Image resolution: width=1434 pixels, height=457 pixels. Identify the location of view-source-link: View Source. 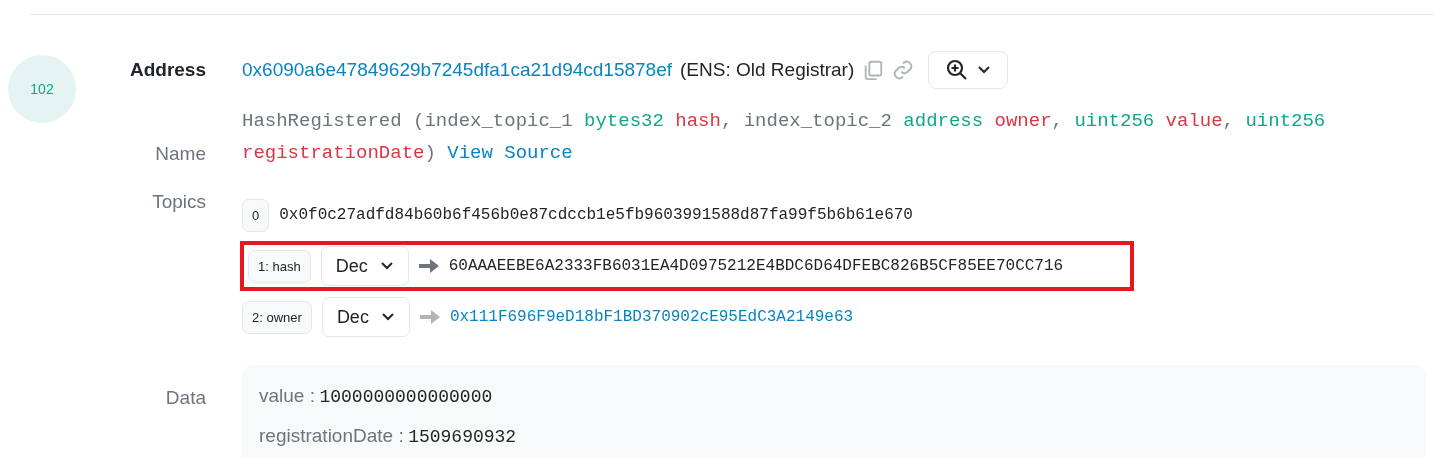
(510, 153).